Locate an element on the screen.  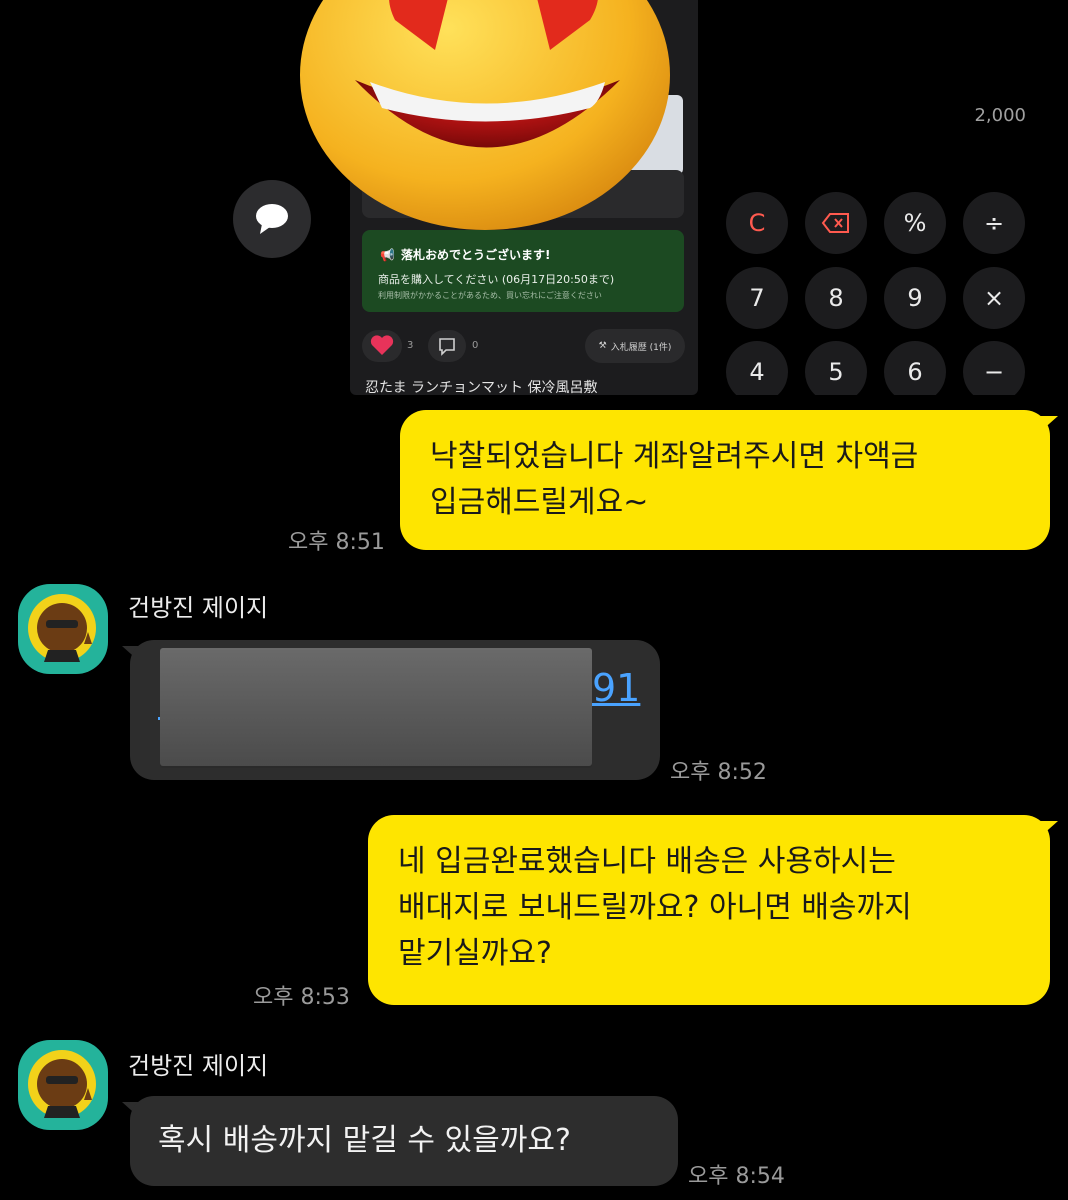
calc-key-clear: C is located at coordinates (757, 223).